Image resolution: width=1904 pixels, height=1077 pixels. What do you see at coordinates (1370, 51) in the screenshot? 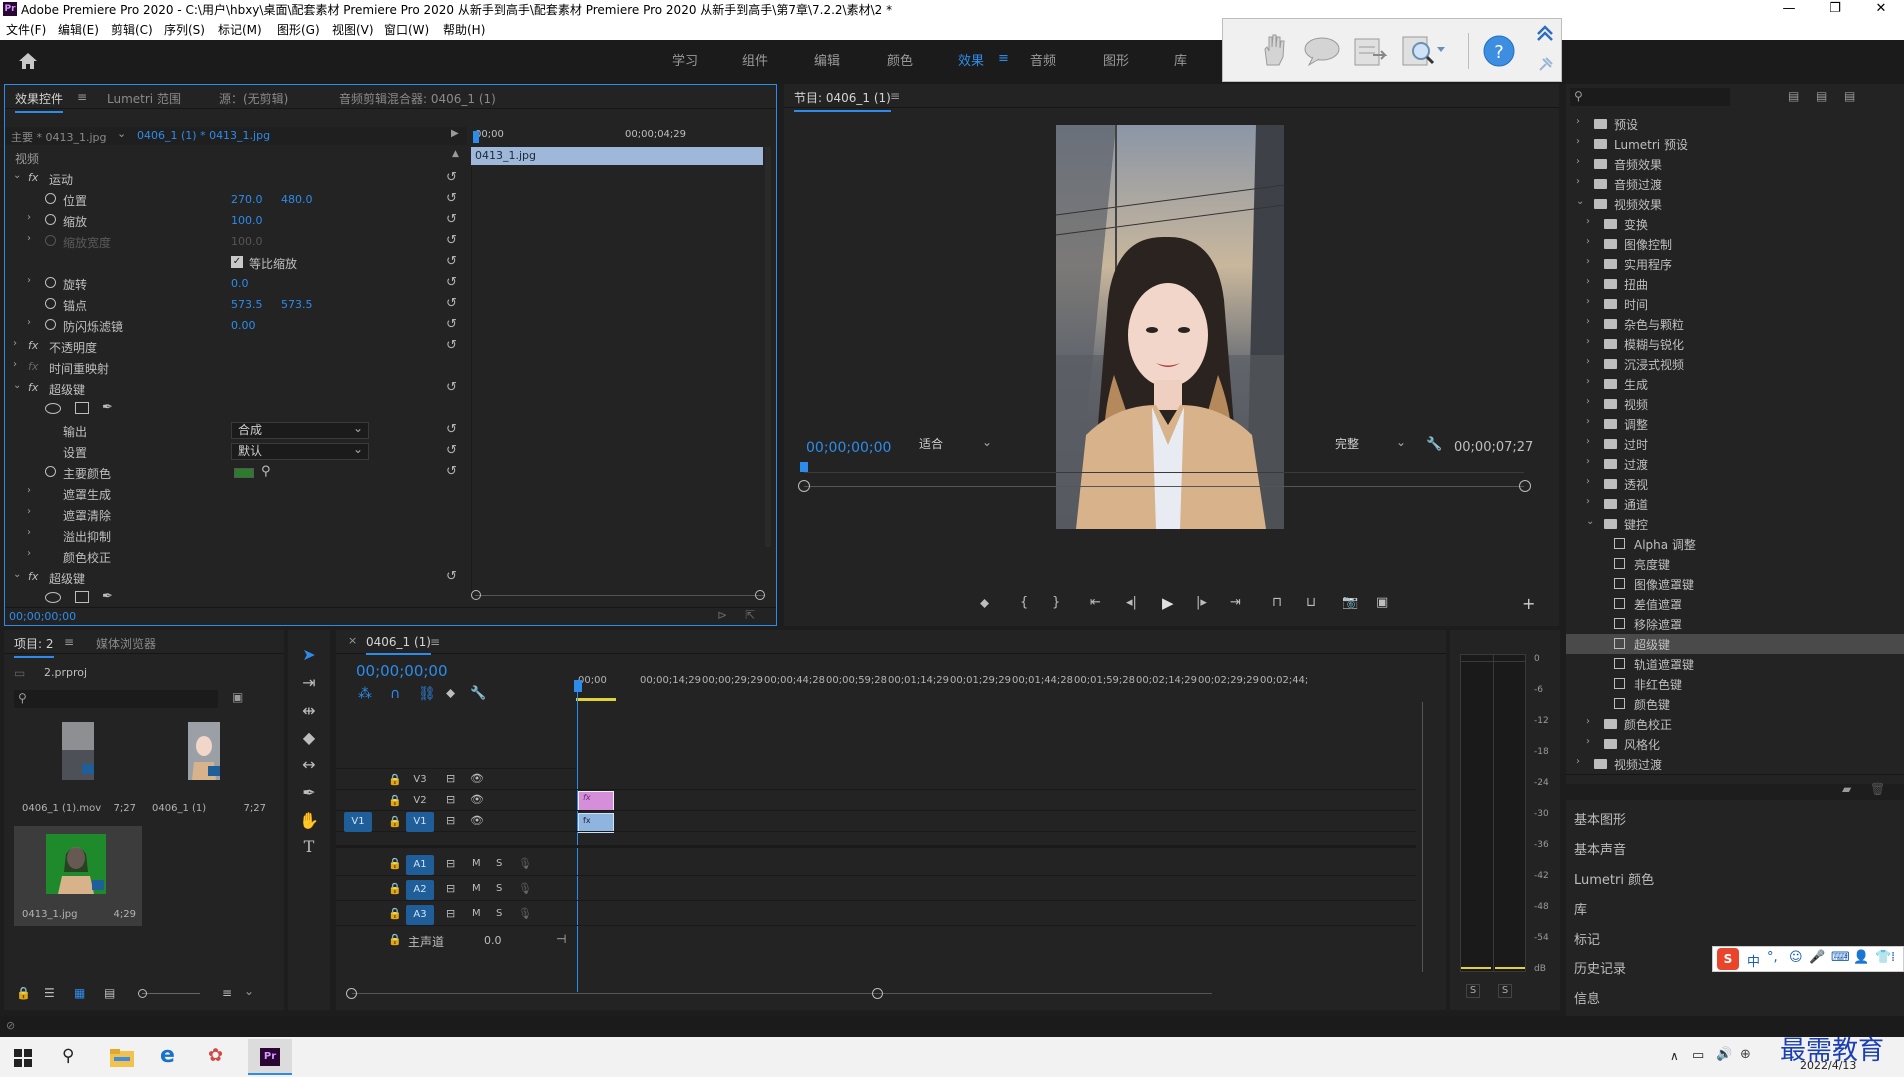
I see `export-icon` at bounding box center [1370, 51].